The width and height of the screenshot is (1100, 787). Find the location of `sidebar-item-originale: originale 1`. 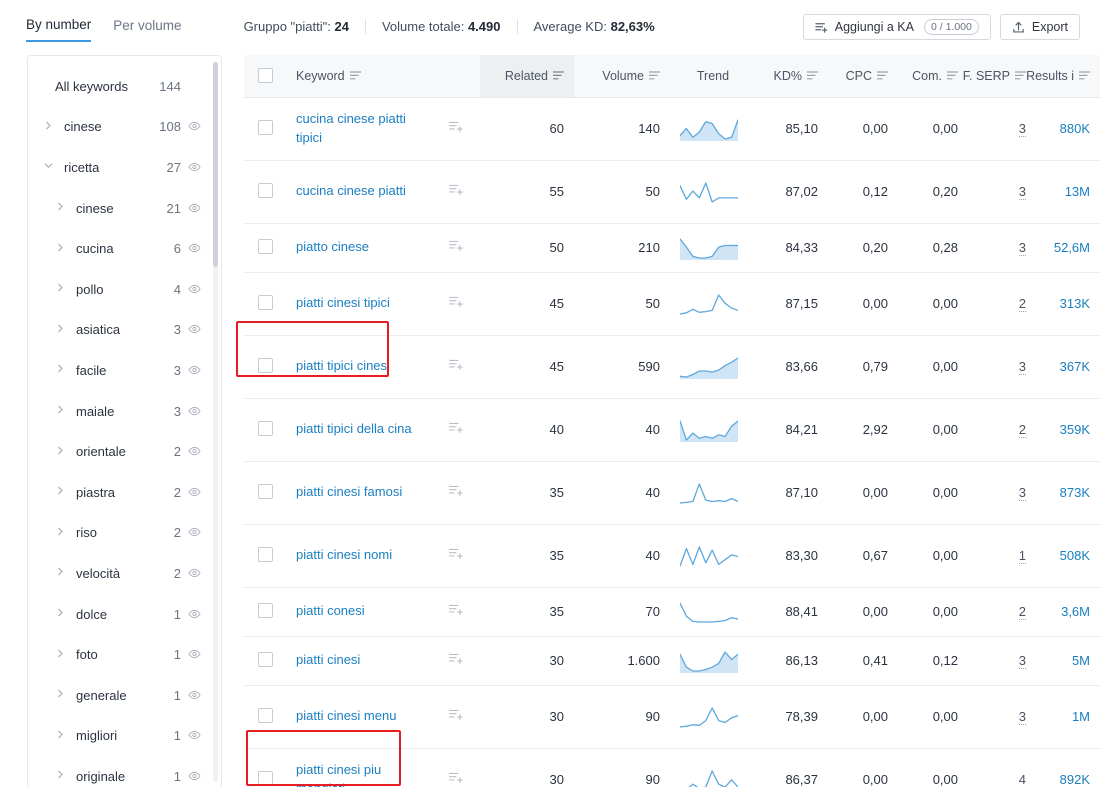

sidebar-item-originale: originale 1 is located at coordinates (124, 771).